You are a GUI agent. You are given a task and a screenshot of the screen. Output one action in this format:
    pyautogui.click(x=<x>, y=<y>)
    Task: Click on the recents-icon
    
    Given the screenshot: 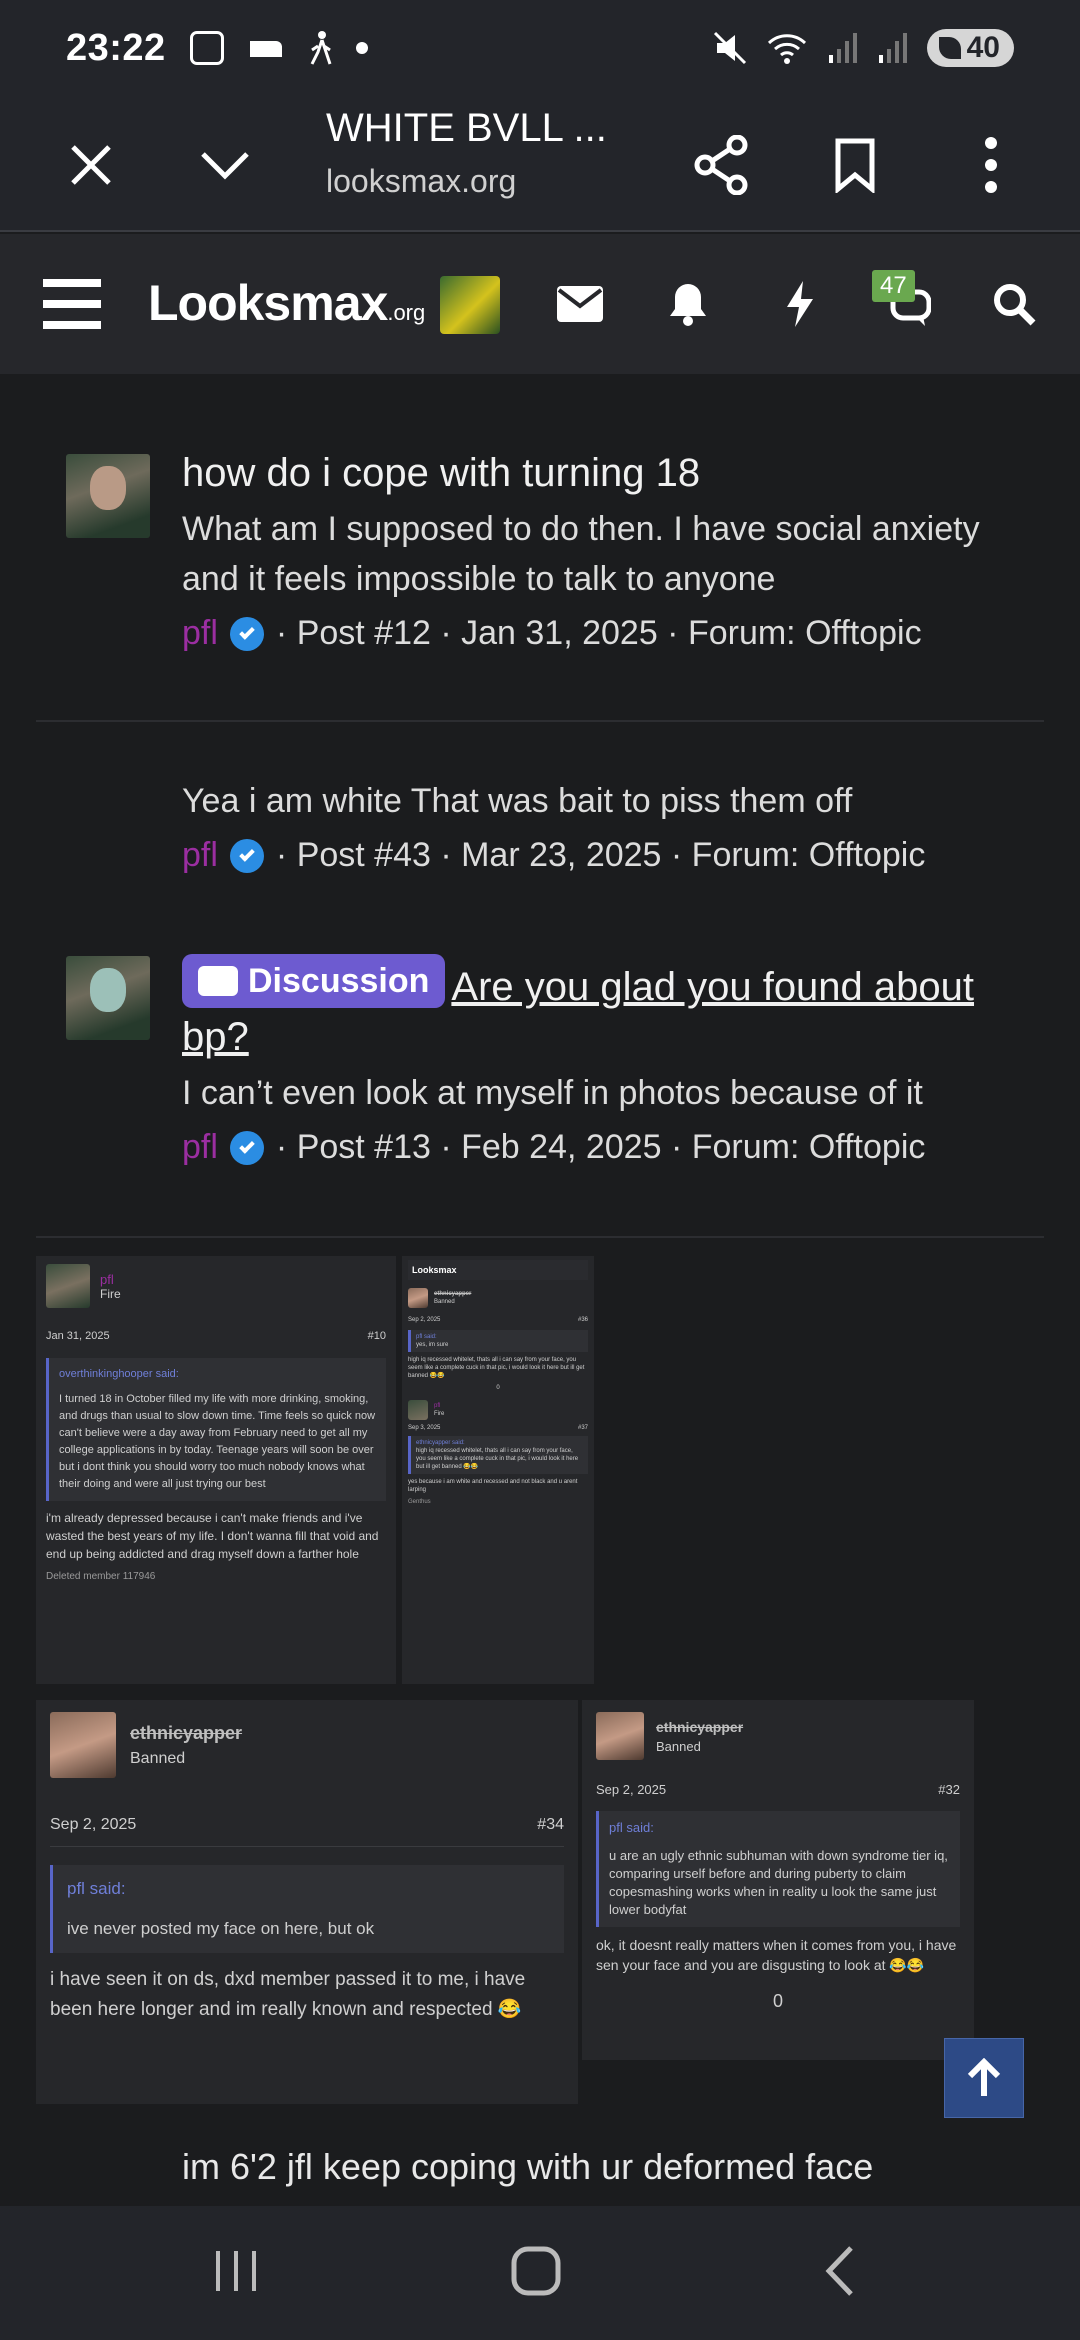 What is the action you would take?
    pyautogui.click(x=236, y=2271)
    